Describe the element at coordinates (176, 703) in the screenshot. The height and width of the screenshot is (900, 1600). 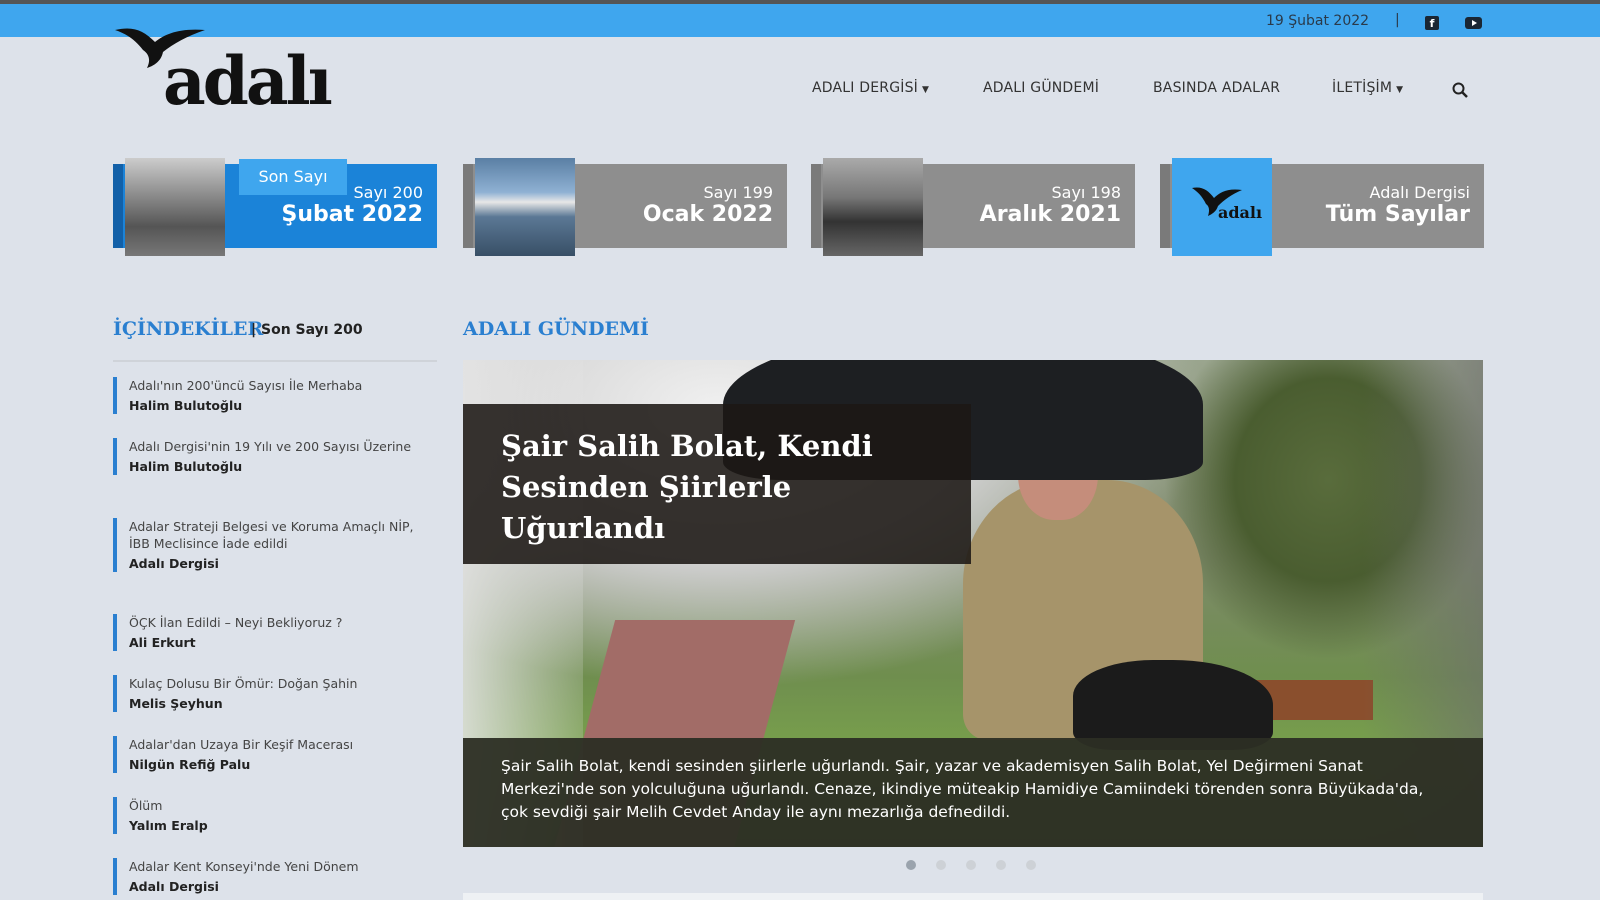
I see `toc-item-author: Melis Şeyhun` at that location.